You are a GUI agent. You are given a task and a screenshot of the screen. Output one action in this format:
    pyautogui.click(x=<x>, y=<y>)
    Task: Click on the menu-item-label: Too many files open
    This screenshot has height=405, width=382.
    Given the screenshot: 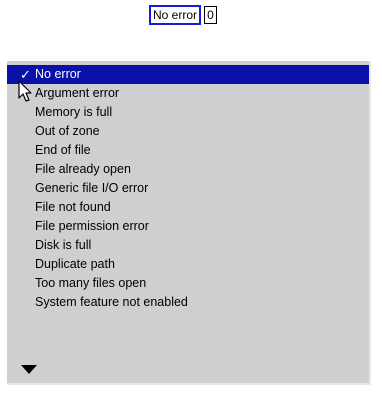 What is the action you would take?
    pyautogui.click(x=91, y=283)
    